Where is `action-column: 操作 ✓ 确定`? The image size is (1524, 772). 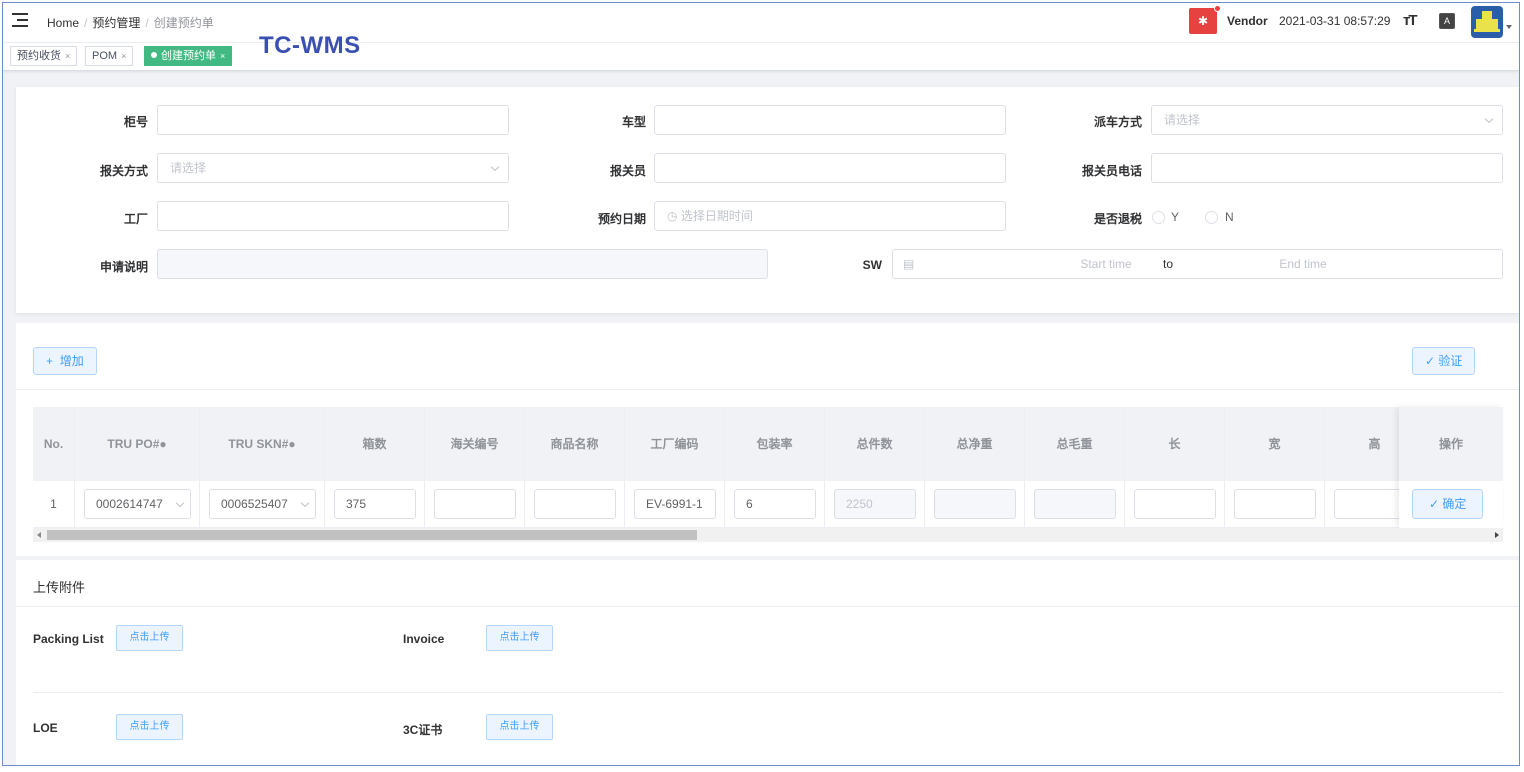 action-column: 操作 ✓ 确定 is located at coordinates (1451, 467).